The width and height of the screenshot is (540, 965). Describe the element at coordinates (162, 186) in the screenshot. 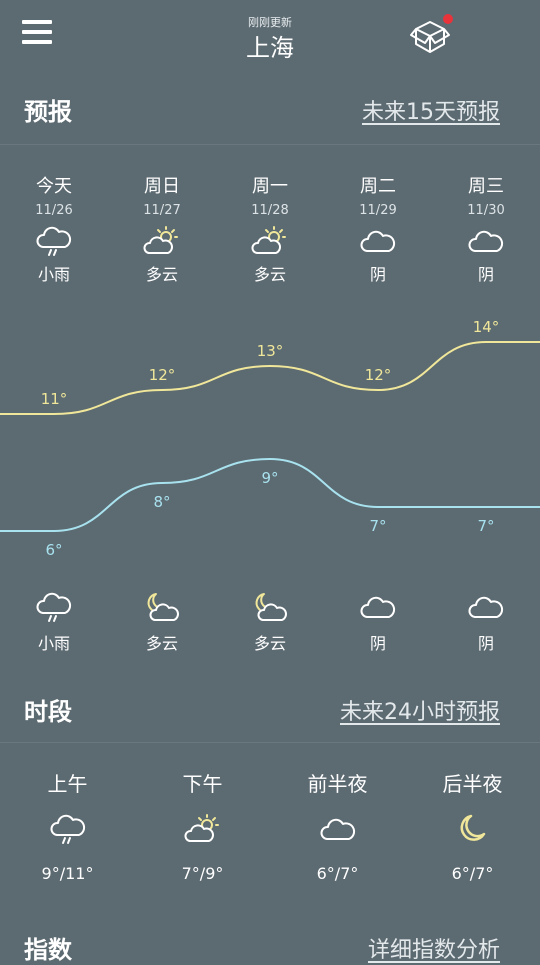

I see `day-name: 周日` at that location.